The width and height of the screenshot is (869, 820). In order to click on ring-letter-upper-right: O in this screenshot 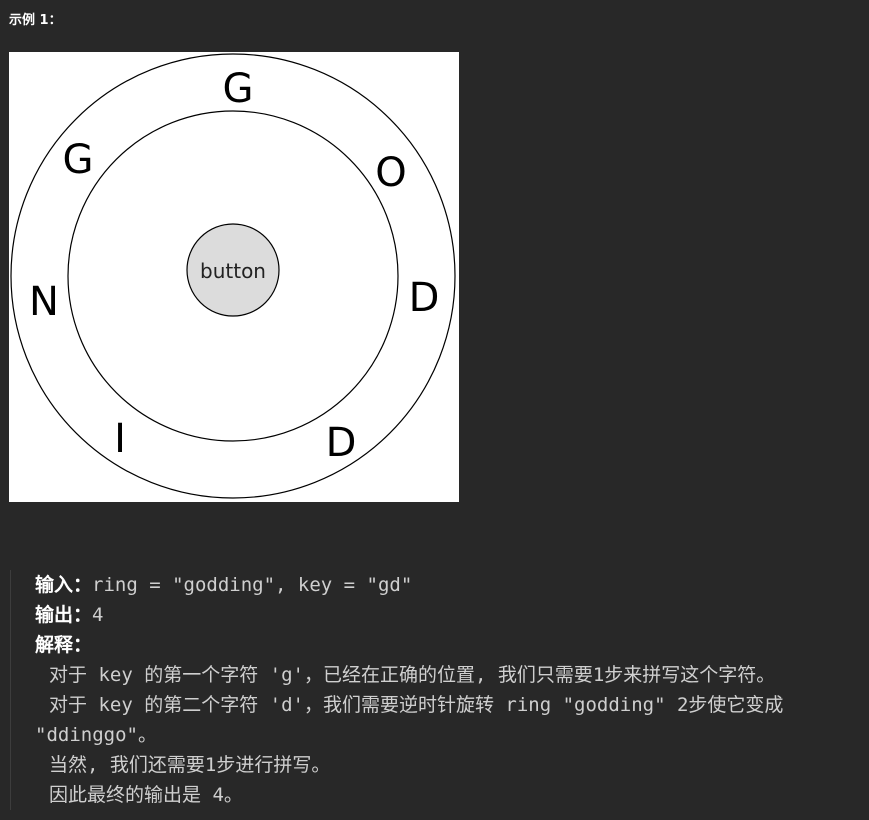, I will do `click(390, 173)`.